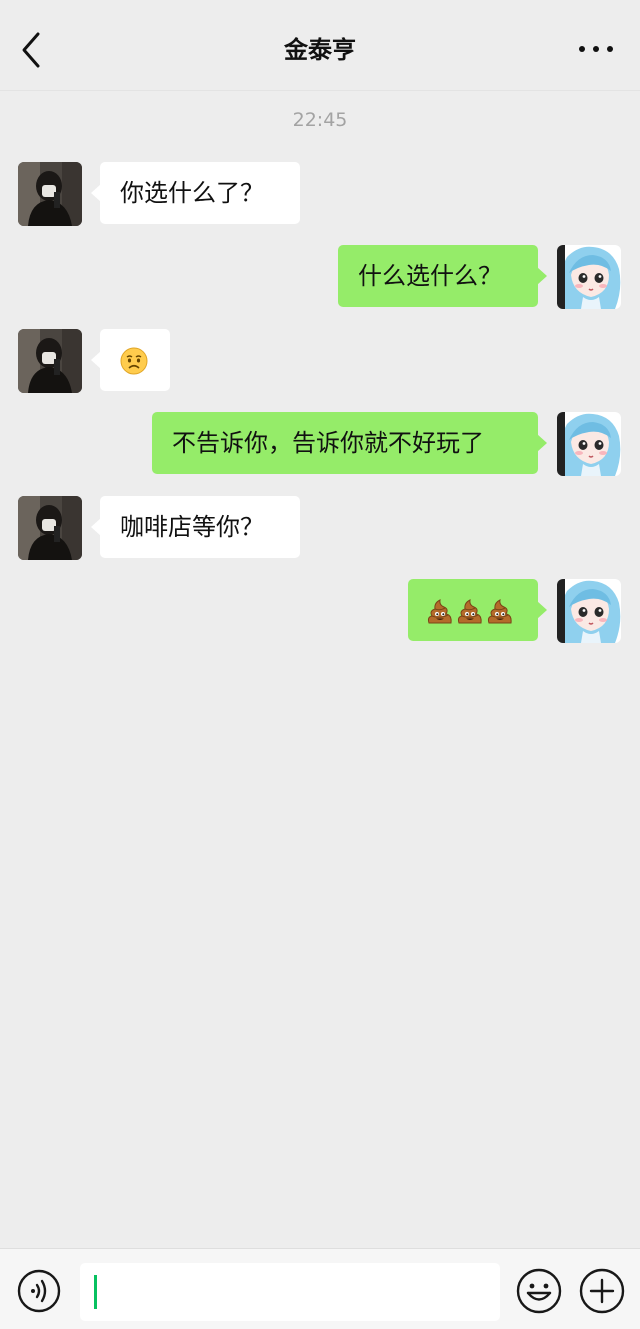 This screenshot has width=640, height=1329. What do you see at coordinates (192, 193) in the screenshot?
I see `message-text: 你选什么了？` at bounding box center [192, 193].